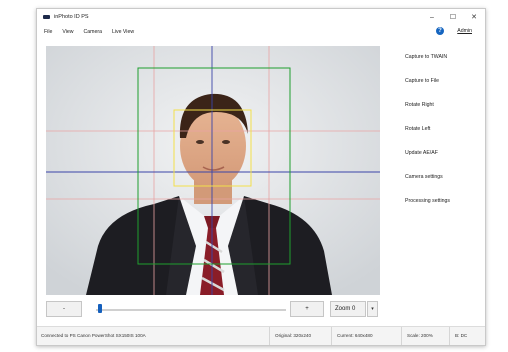  I want to click on camera-app-icon, so click(46, 17).